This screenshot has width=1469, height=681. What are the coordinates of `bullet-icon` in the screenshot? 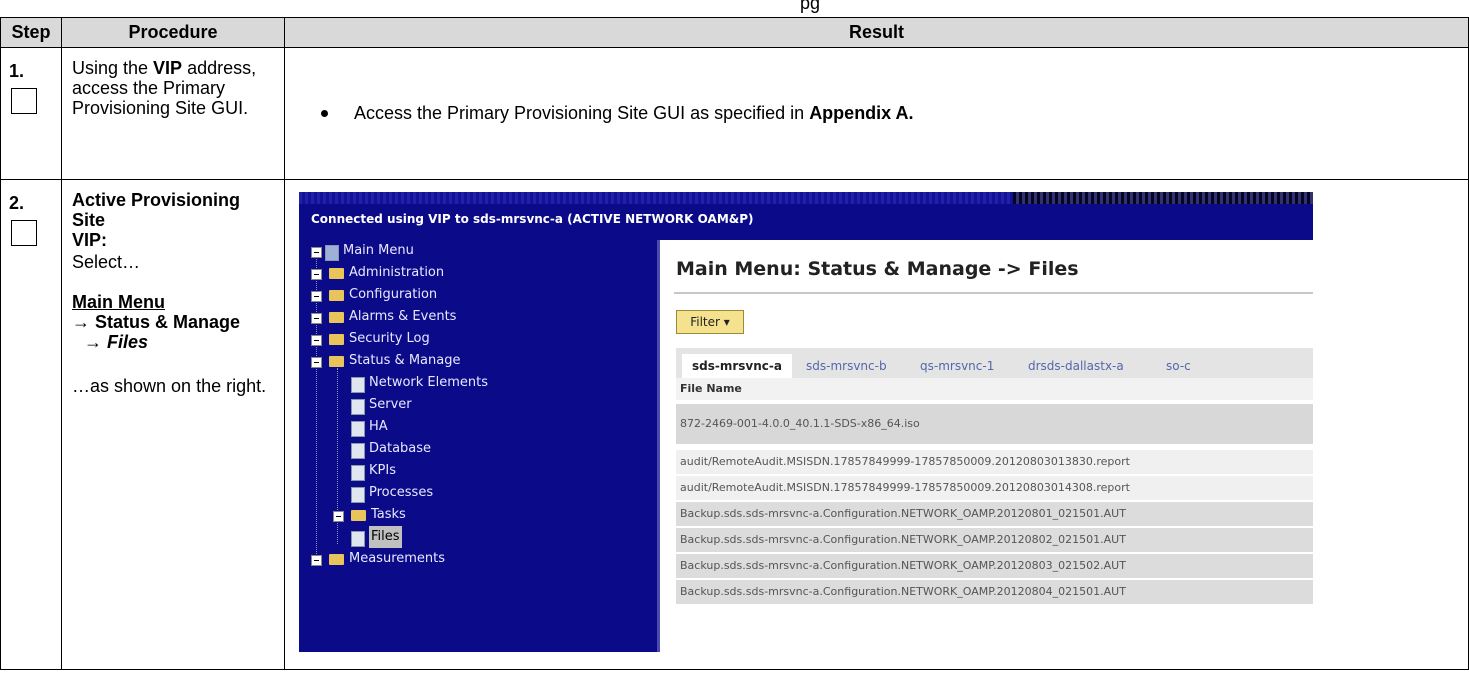 It's located at (324, 113).